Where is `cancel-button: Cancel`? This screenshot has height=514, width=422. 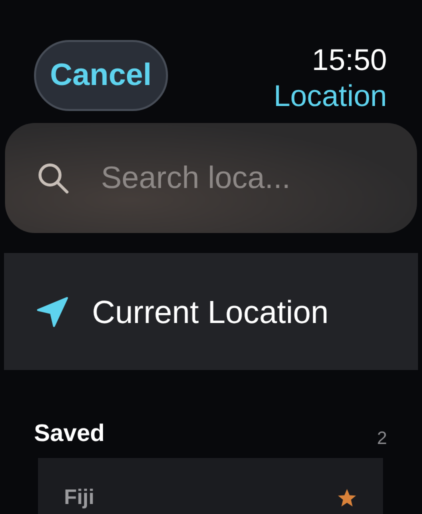 cancel-button: Cancel is located at coordinates (101, 75).